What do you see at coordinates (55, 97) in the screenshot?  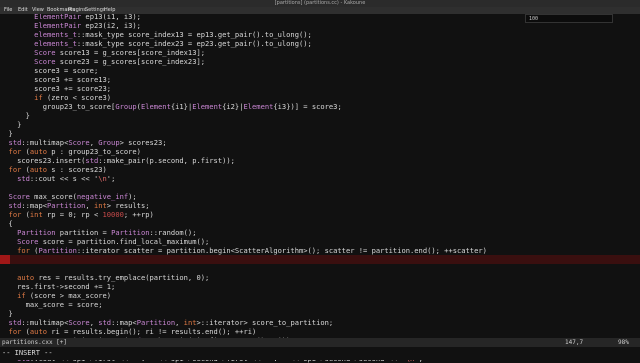 I see `code-line: if (zero < score3)` at bounding box center [55, 97].